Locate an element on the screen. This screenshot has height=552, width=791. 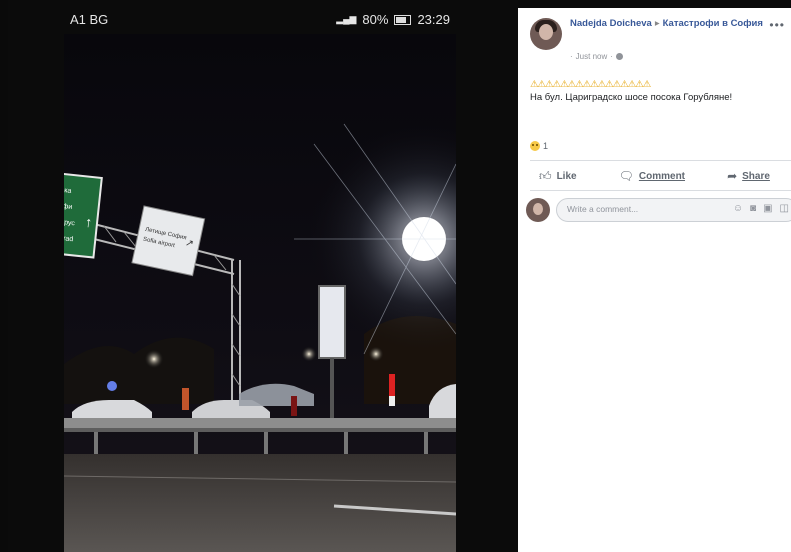
more-icon: ••• is located at coordinates (777, 25).